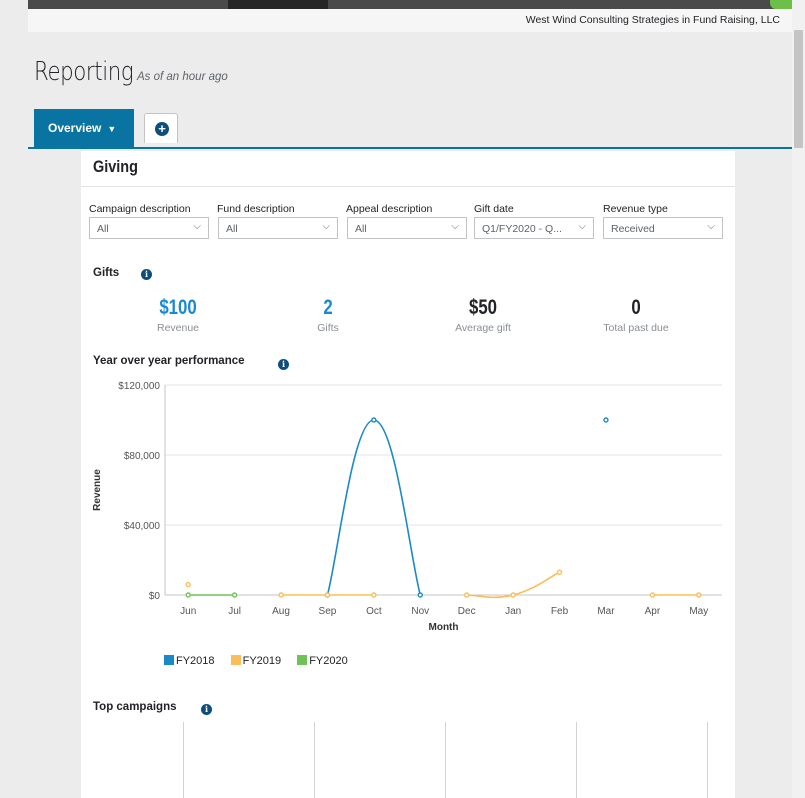  Describe the element at coordinates (281, 611) in the screenshot. I see `x-tick-label: Aug` at that location.